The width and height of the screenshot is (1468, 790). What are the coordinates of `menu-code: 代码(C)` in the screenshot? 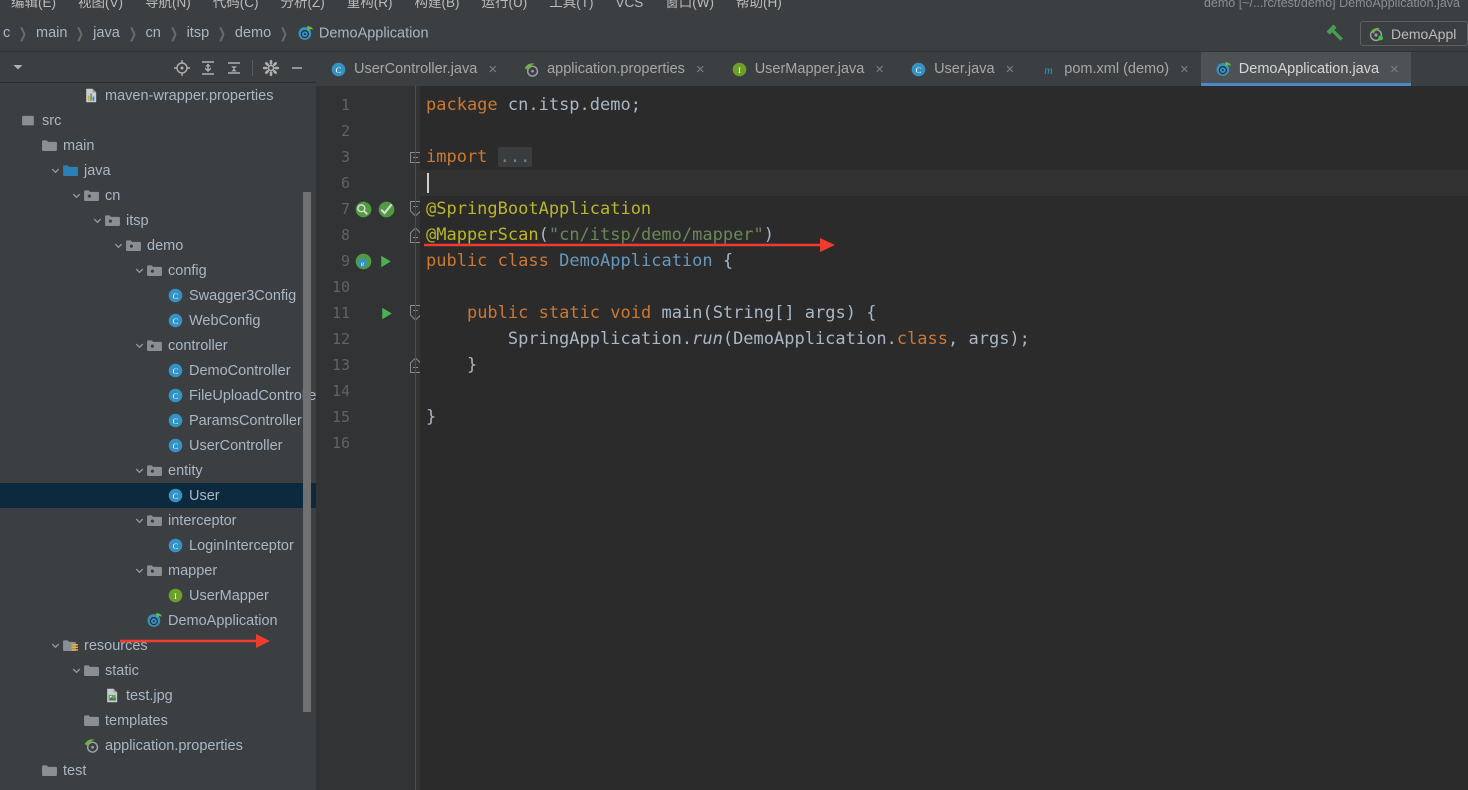 It's located at (236, 7).